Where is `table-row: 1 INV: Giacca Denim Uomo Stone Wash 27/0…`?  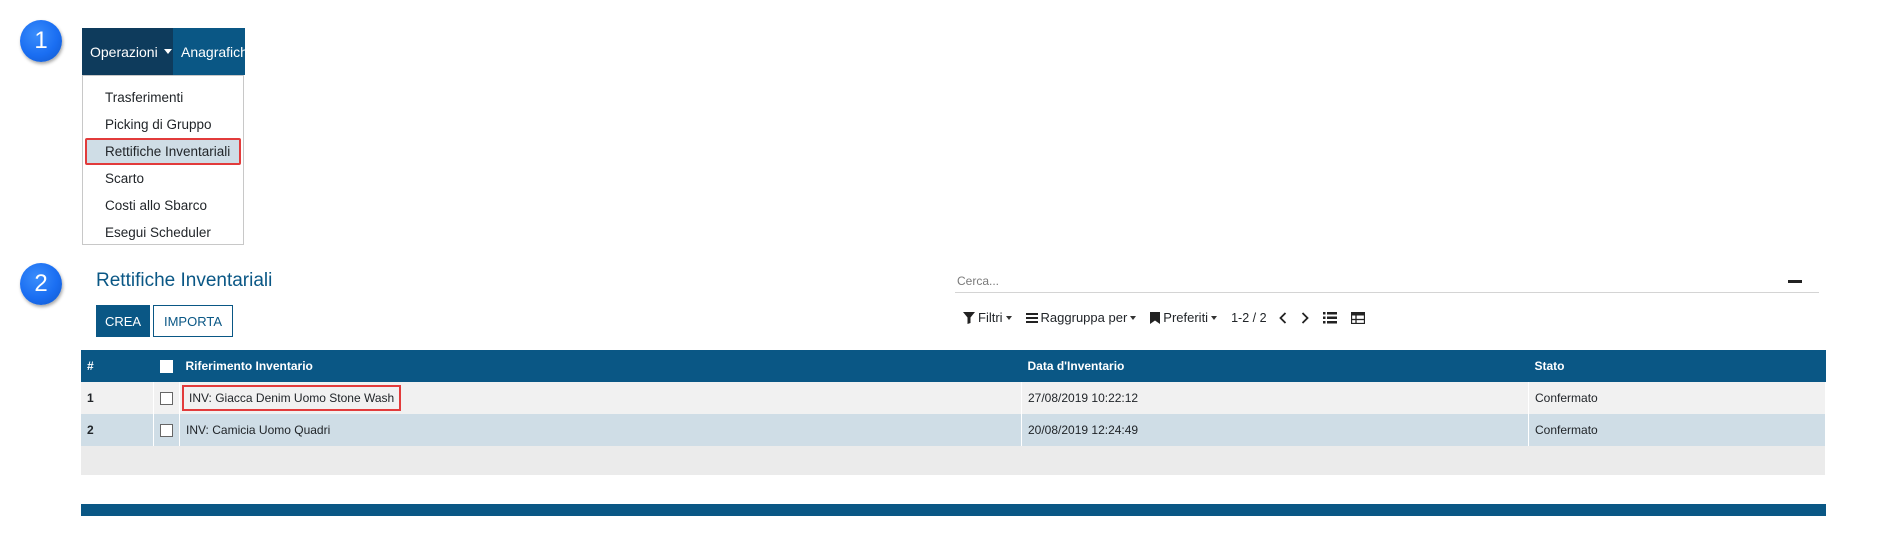 table-row: 1 INV: Giacca Denim Uomo Stone Wash 27/0… is located at coordinates (953, 398).